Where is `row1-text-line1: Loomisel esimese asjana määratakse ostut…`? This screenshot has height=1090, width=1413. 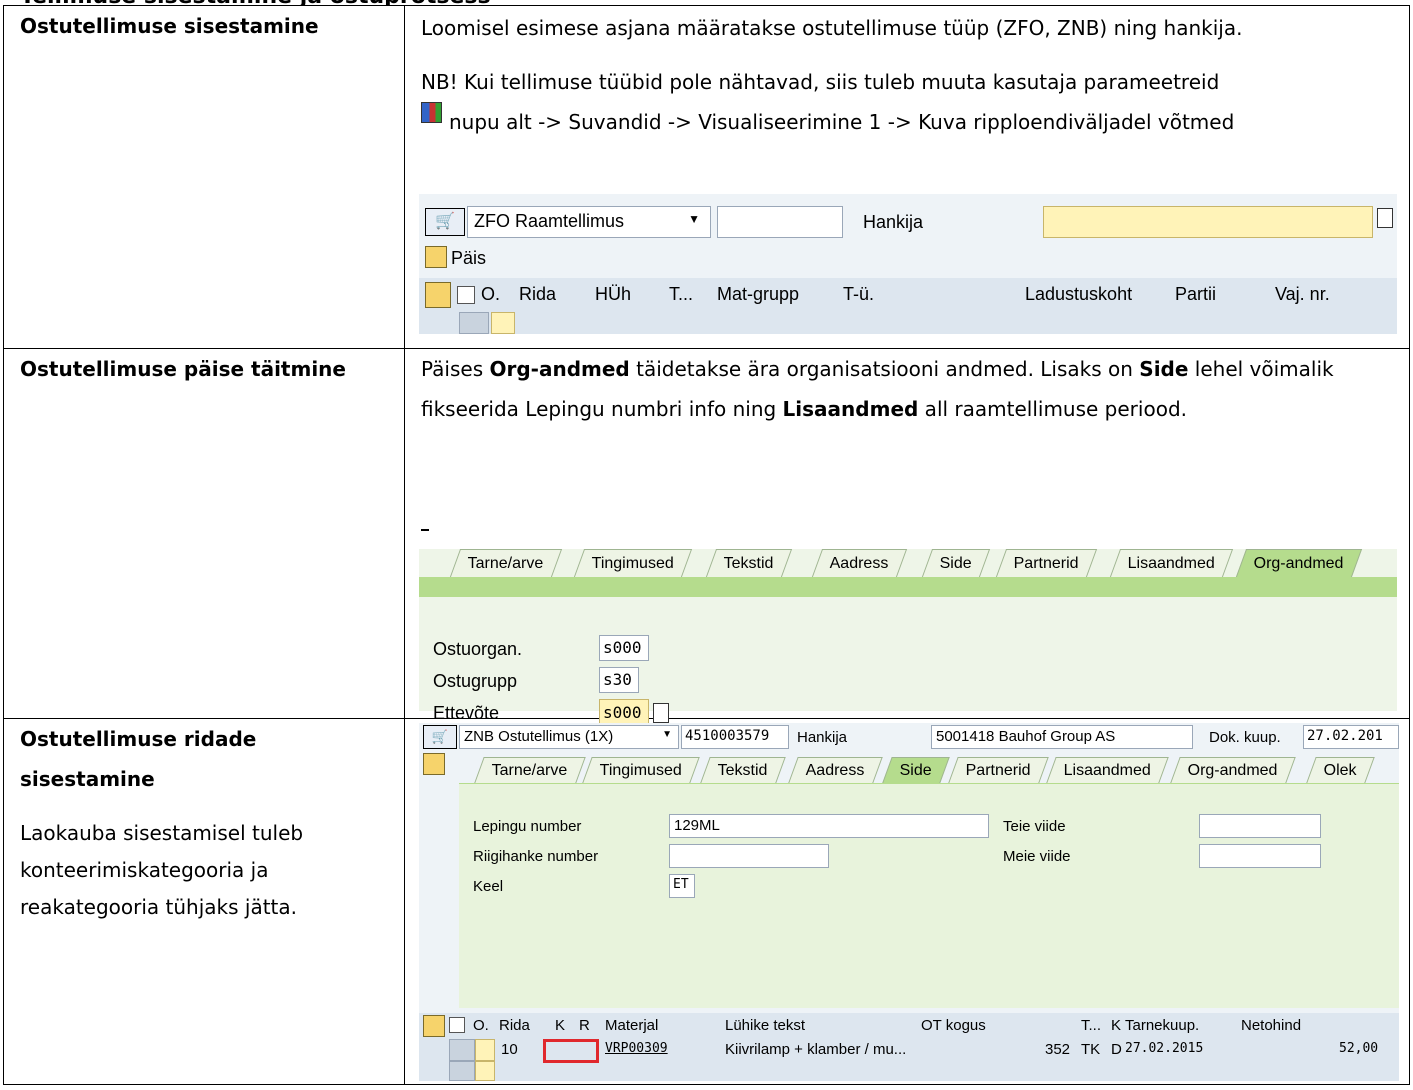
row1-text-line1: Loomisel esimese asjana määratakse ostut… is located at coordinates (832, 28).